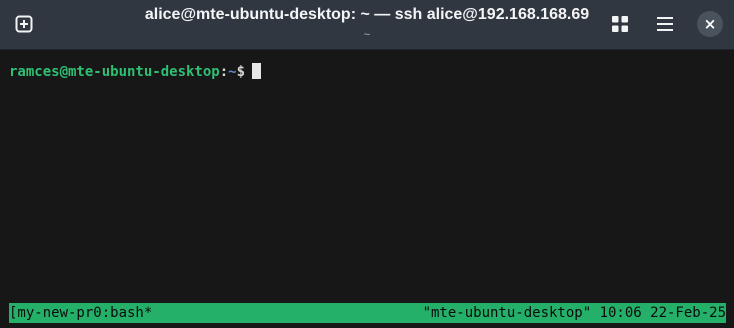 The image size is (734, 328). I want to click on prompt-symbol: $, so click(241, 72).